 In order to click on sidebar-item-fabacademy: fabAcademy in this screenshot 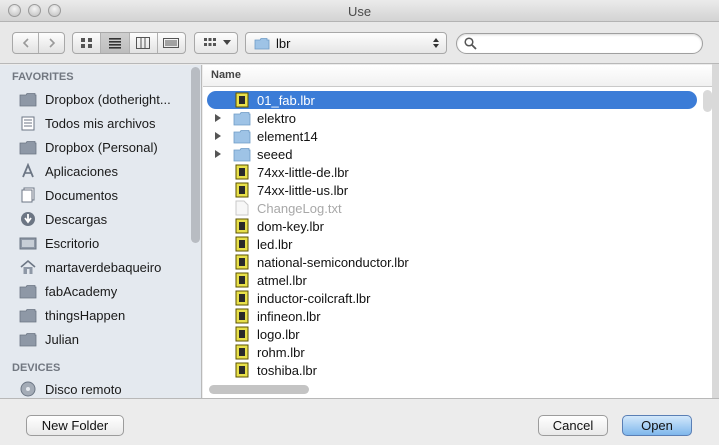, I will do `click(103, 291)`.